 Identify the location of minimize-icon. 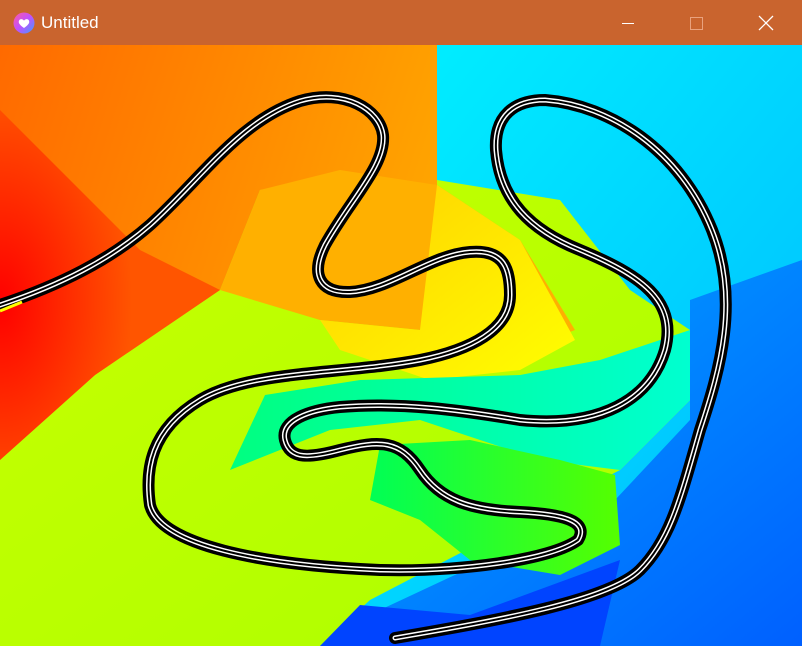
(628, 23).